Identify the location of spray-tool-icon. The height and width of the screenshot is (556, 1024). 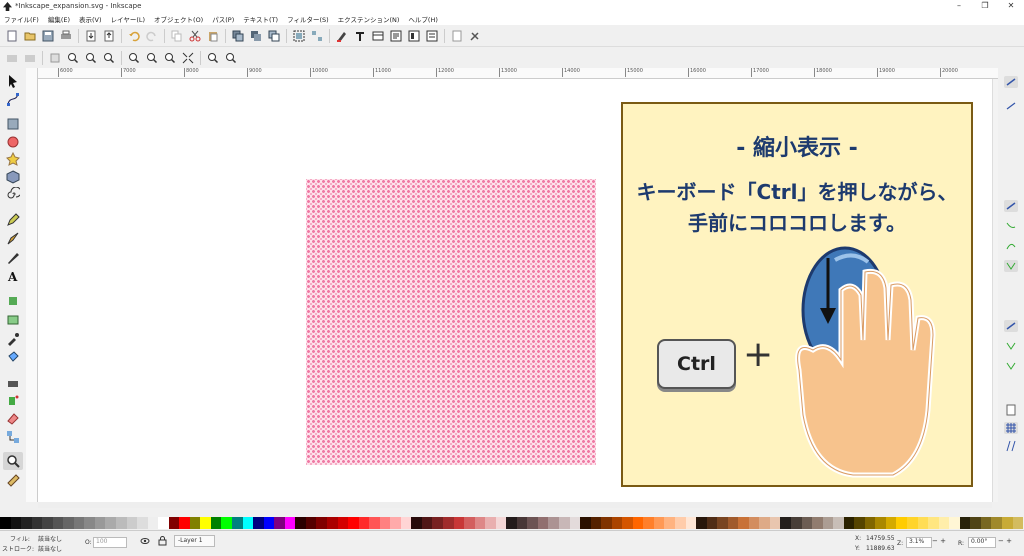
(13, 301).